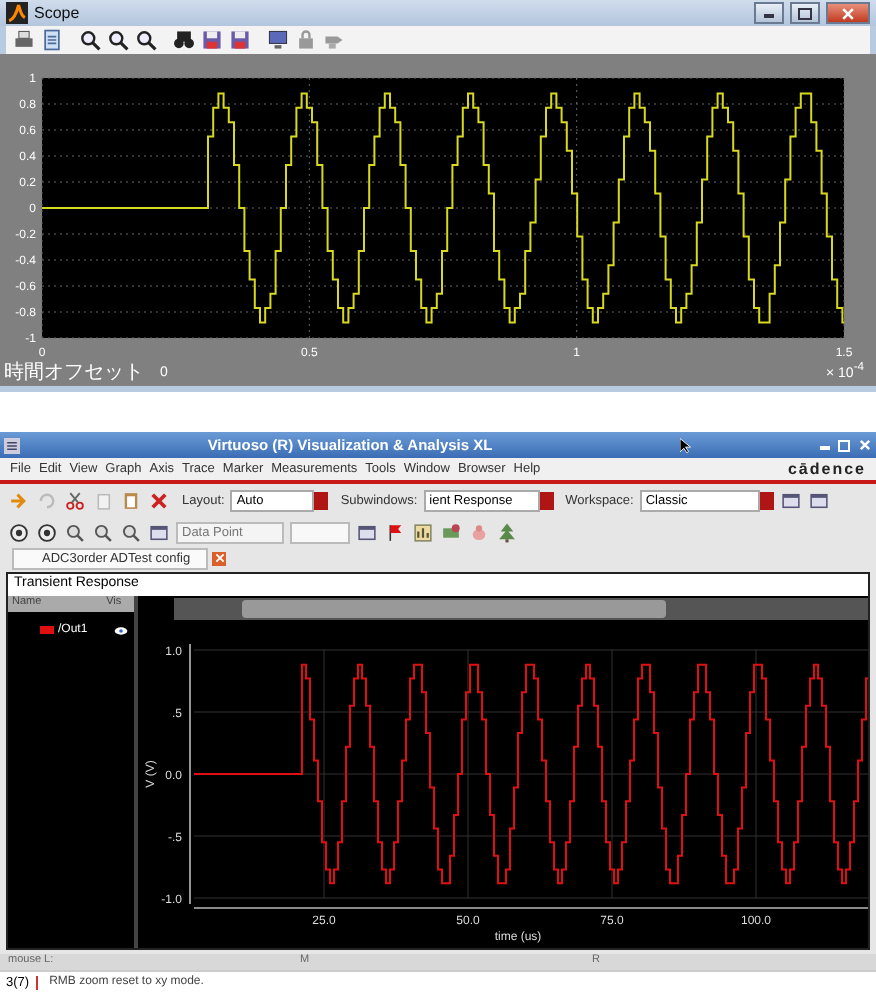 This screenshot has width=876, height=992. What do you see at coordinates (507, 532) in the screenshot?
I see `tree-icon` at bounding box center [507, 532].